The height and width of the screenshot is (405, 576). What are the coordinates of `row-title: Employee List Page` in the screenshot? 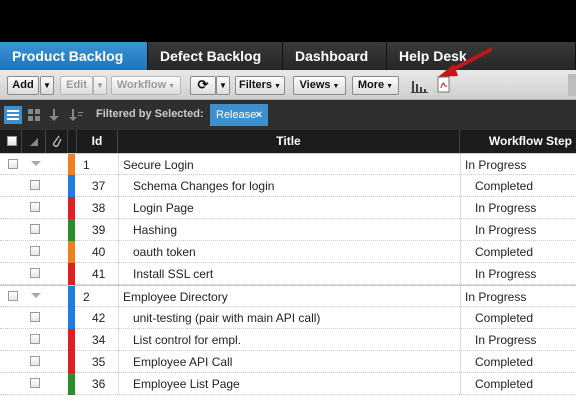 It's located at (295, 384).